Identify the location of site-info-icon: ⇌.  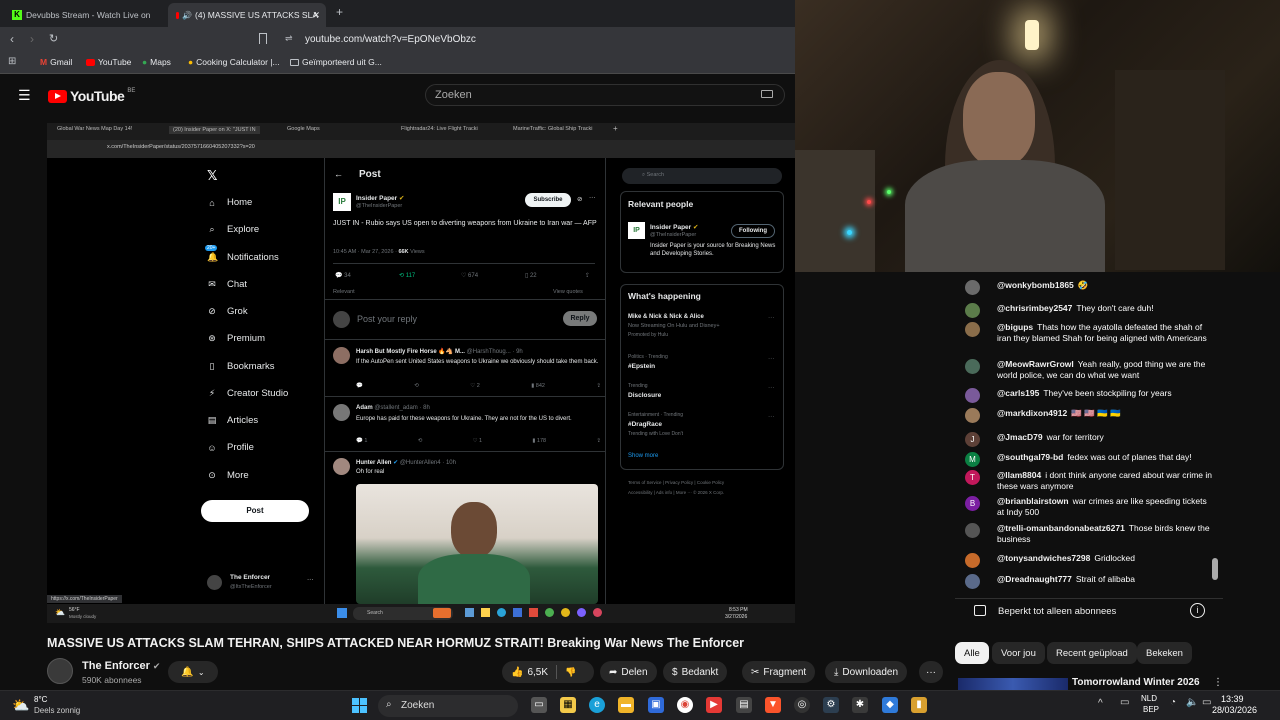
(289, 38).